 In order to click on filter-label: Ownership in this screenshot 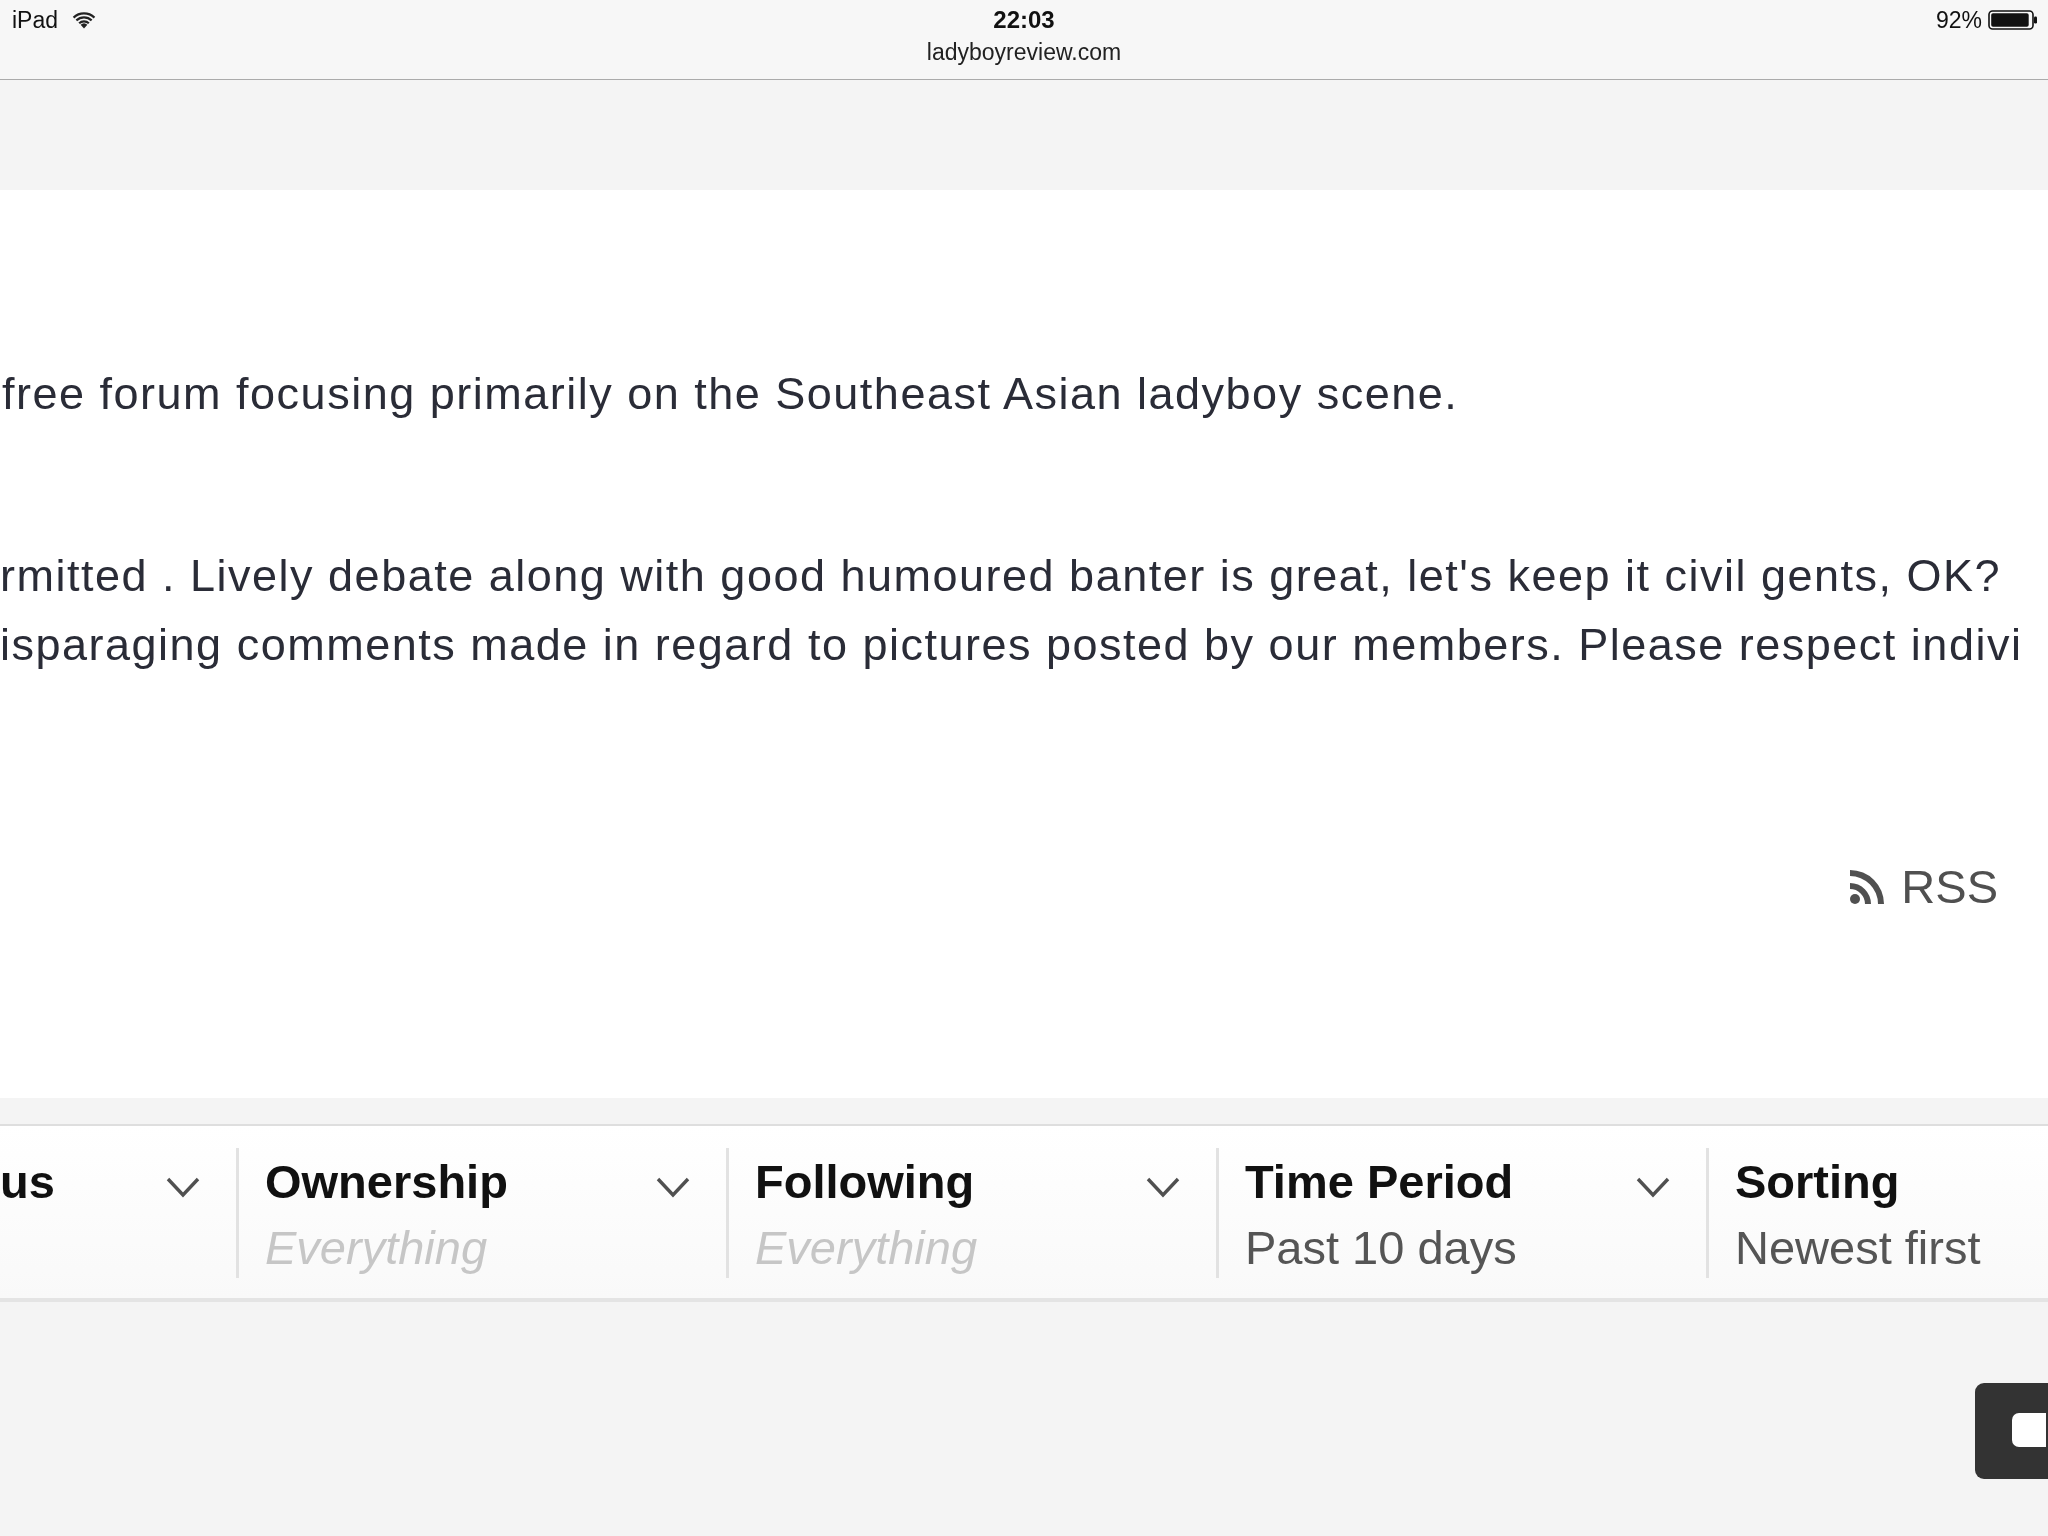, I will do `click(386, 1182)`.